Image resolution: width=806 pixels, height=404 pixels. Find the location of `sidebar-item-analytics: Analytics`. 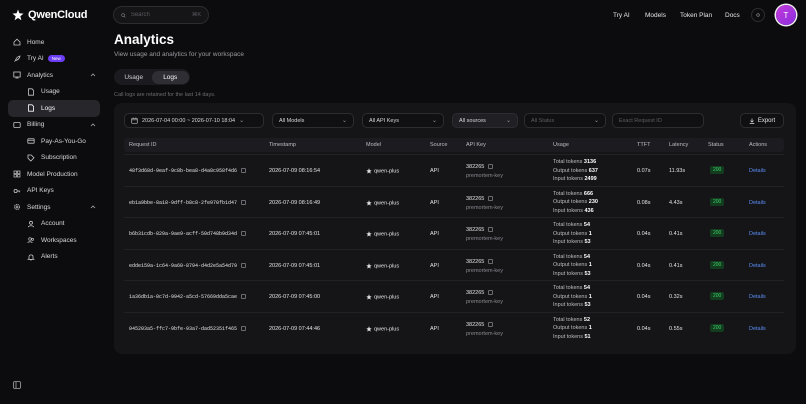

sidebar-item-analytics: Analytics is located at coordinates (54, 75).